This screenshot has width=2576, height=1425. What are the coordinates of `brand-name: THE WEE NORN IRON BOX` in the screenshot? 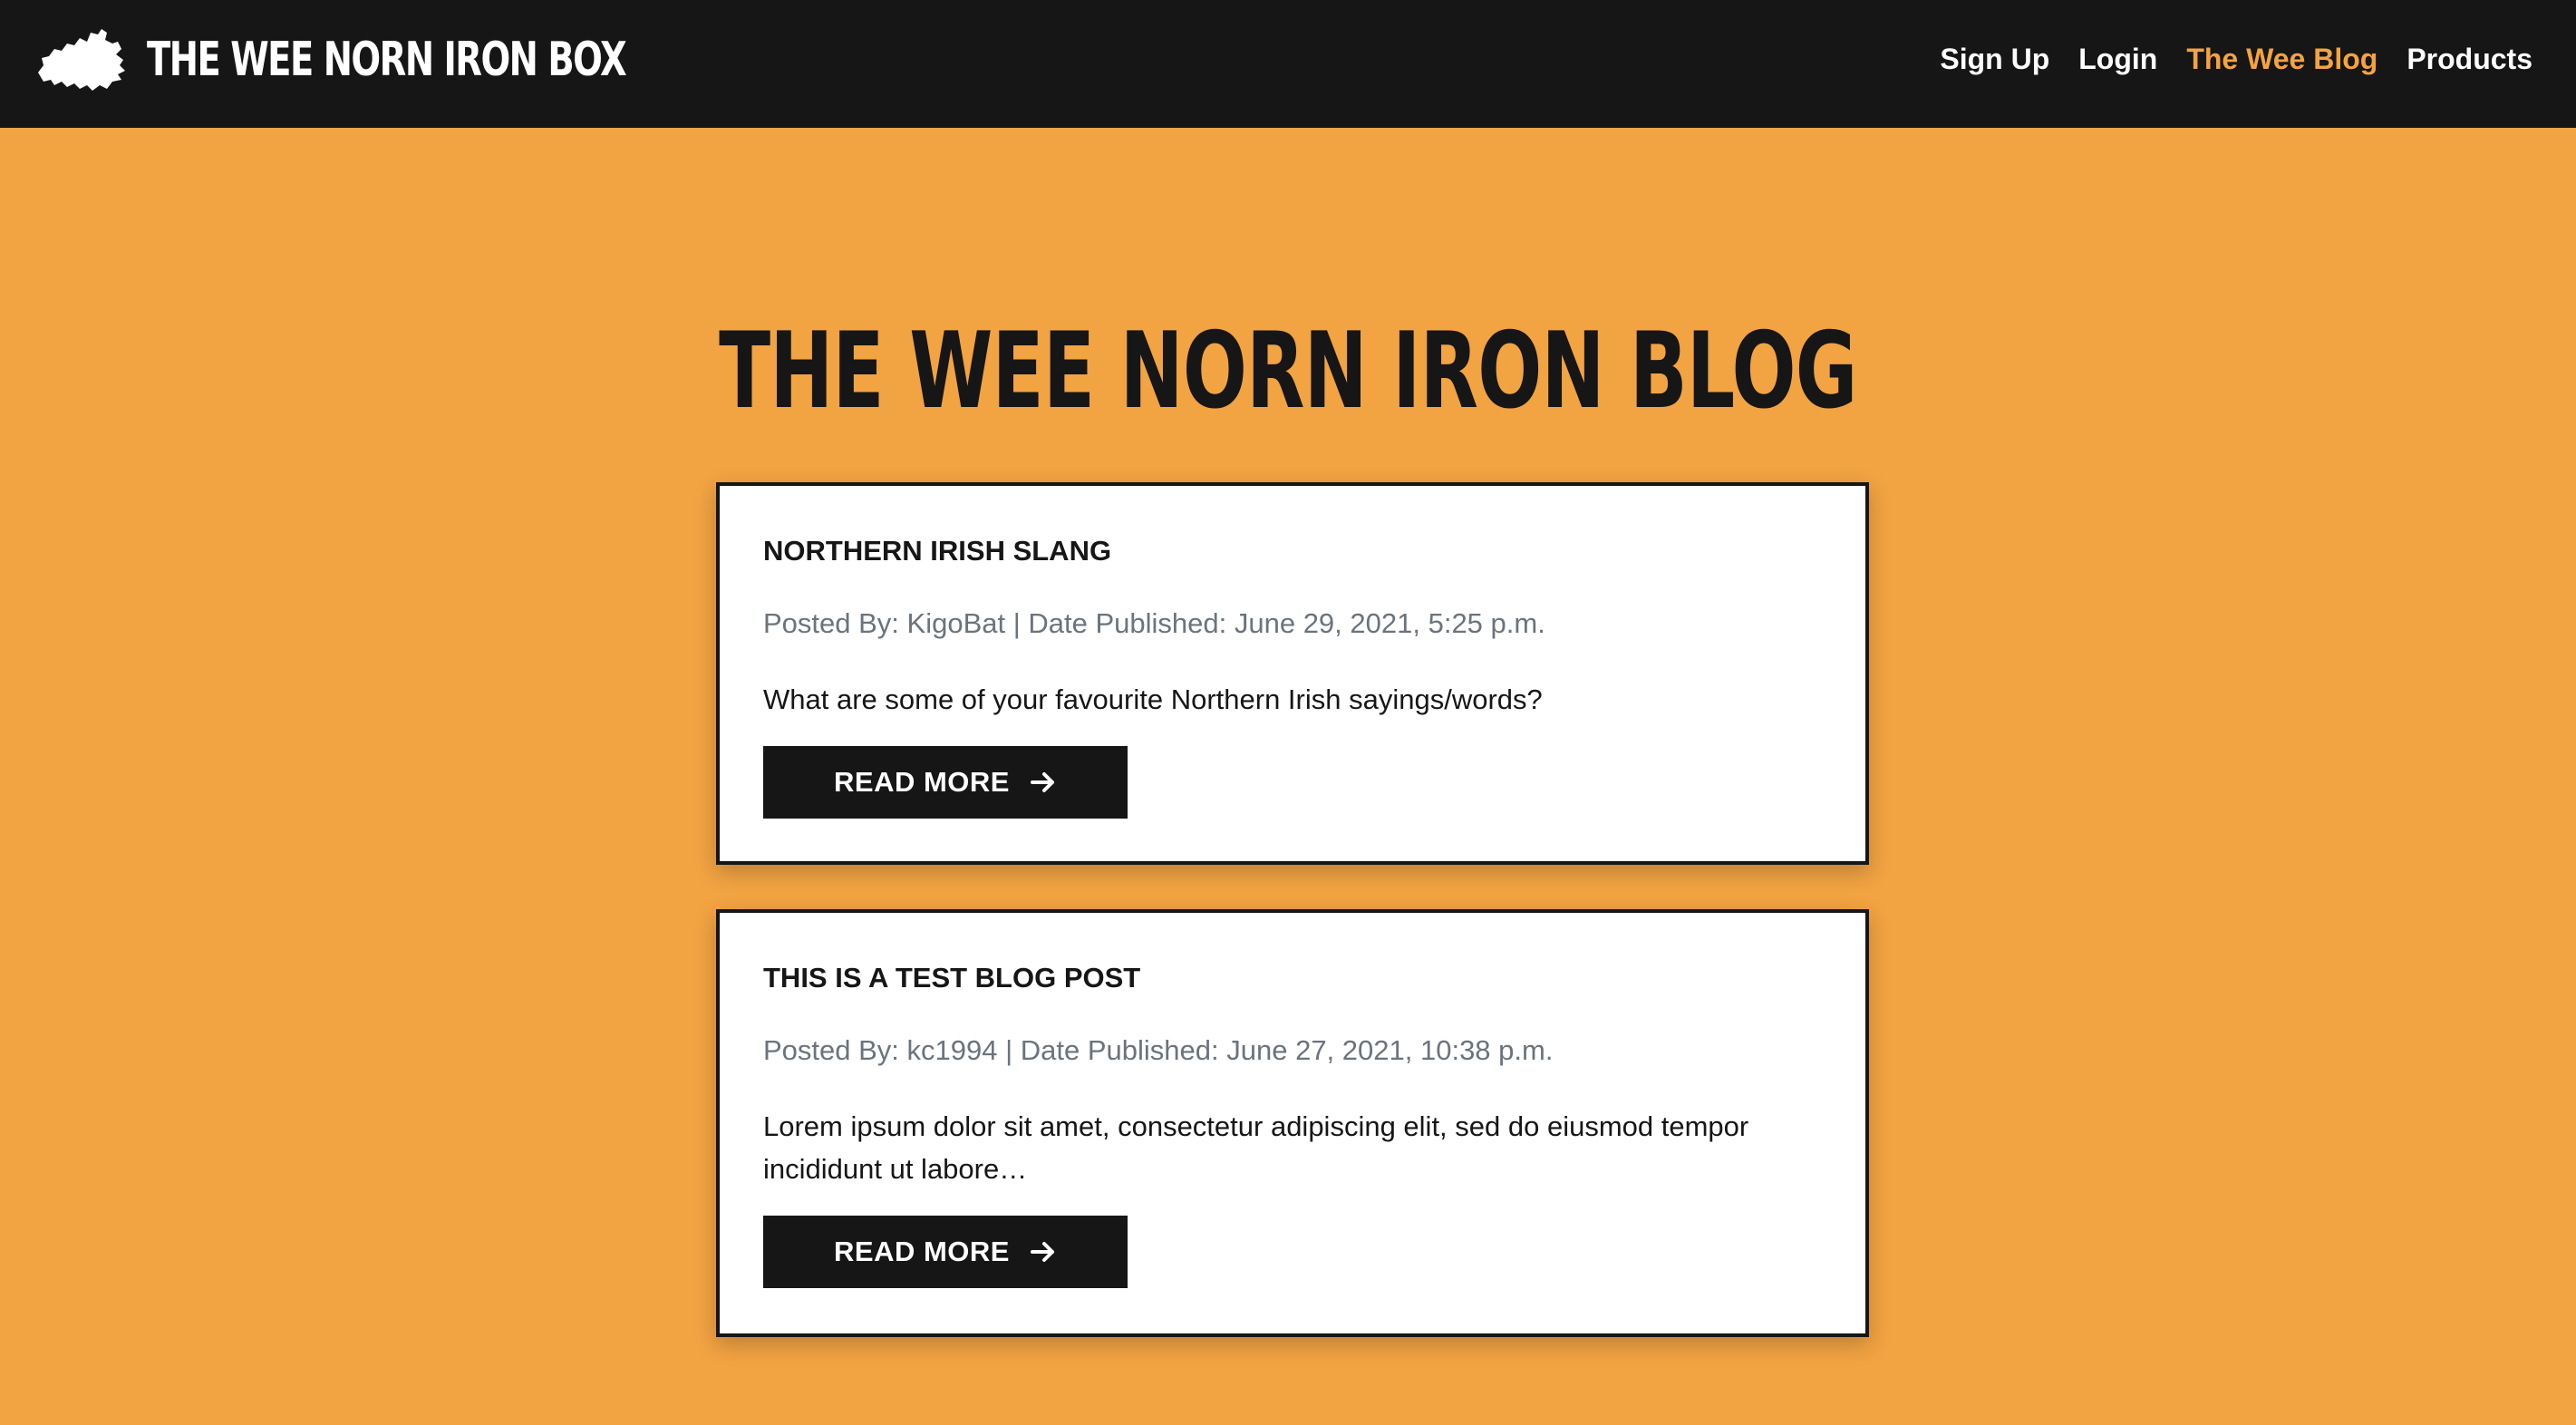 It's located at (387, 60).